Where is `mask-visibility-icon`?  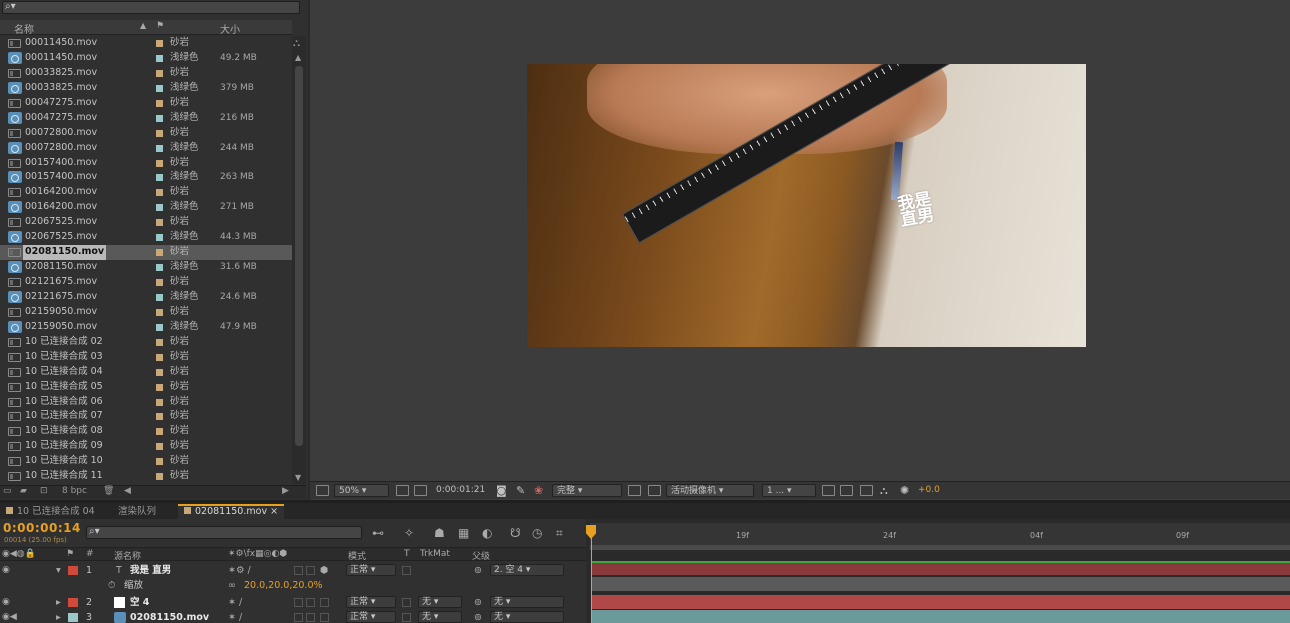 mask-visibility-icon is located at coordinates (420, 490).